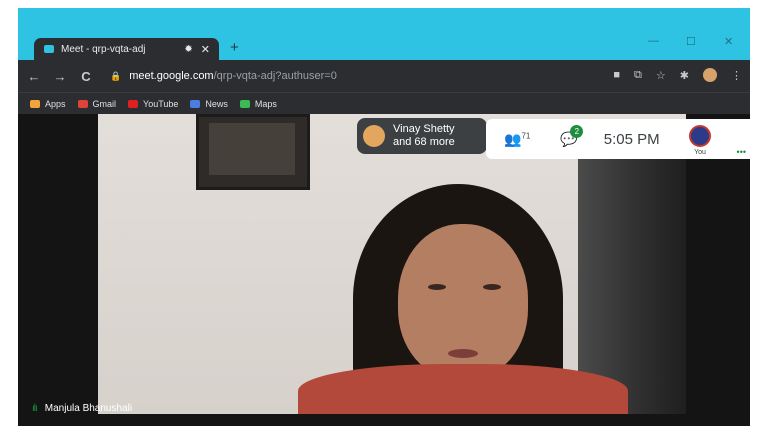 Image resolution: width=764 pixels, height=436 pixels. Describe the element at coordinates (195, 104) in the screenshot. I see `news-icon` at that location.